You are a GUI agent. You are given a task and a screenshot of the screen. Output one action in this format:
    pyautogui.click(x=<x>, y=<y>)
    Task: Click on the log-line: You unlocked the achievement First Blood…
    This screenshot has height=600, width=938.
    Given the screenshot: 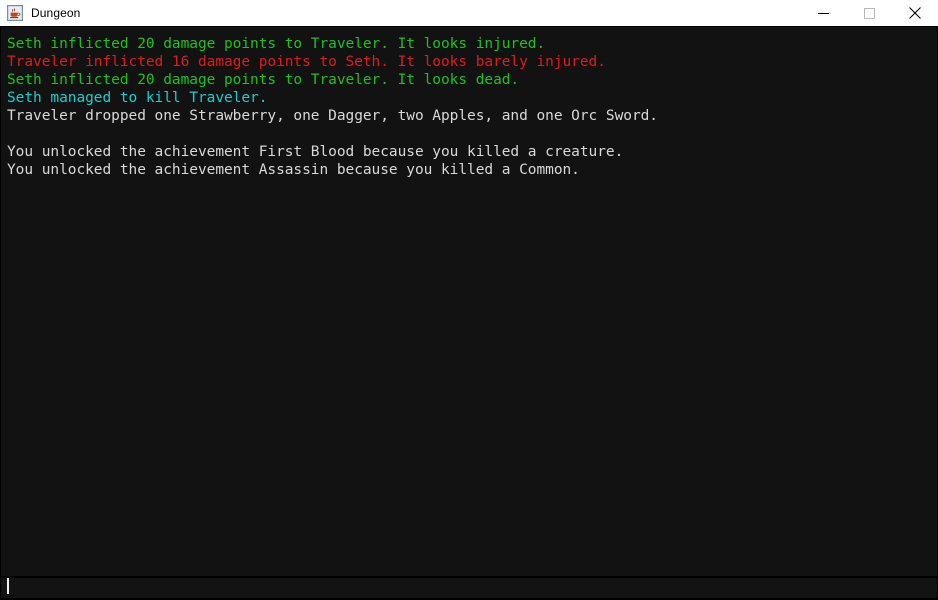 What is the action you would take?
    pyautogui.click(x=315, y=152)
    